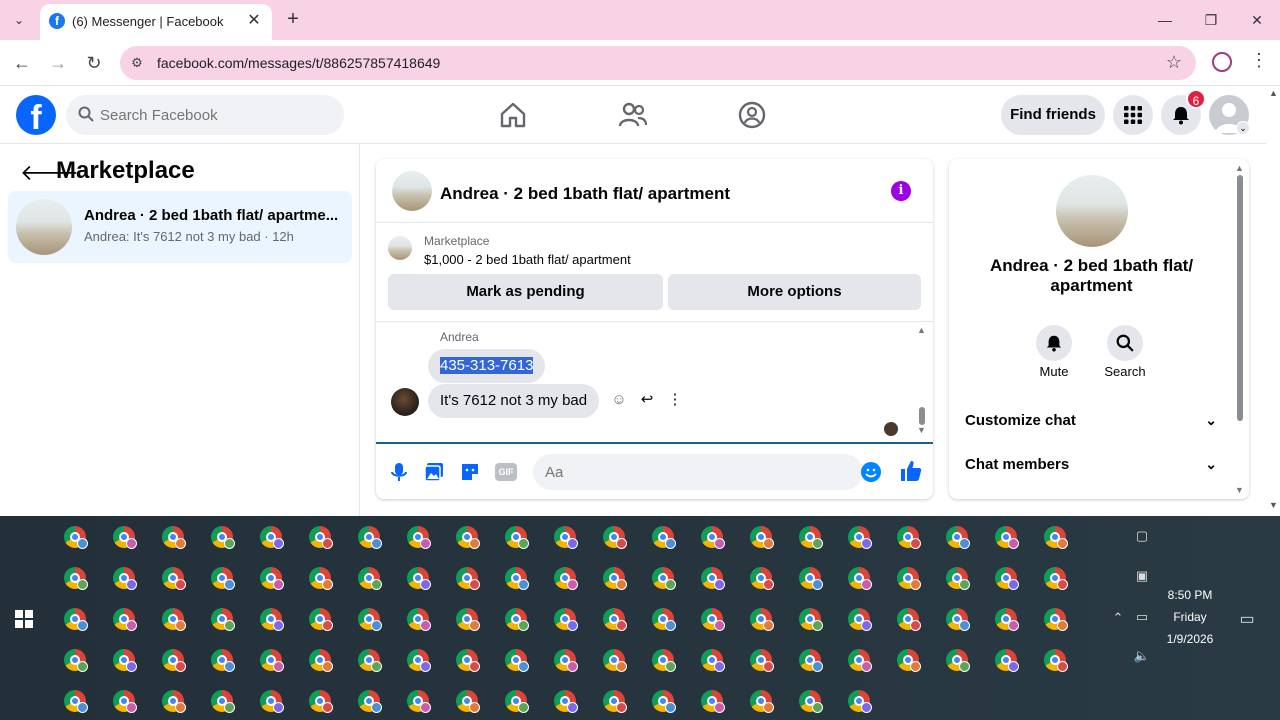 This screenshot has width=1280, height=720. I want to click on restore-icon: ❐, so click(1211, 20).